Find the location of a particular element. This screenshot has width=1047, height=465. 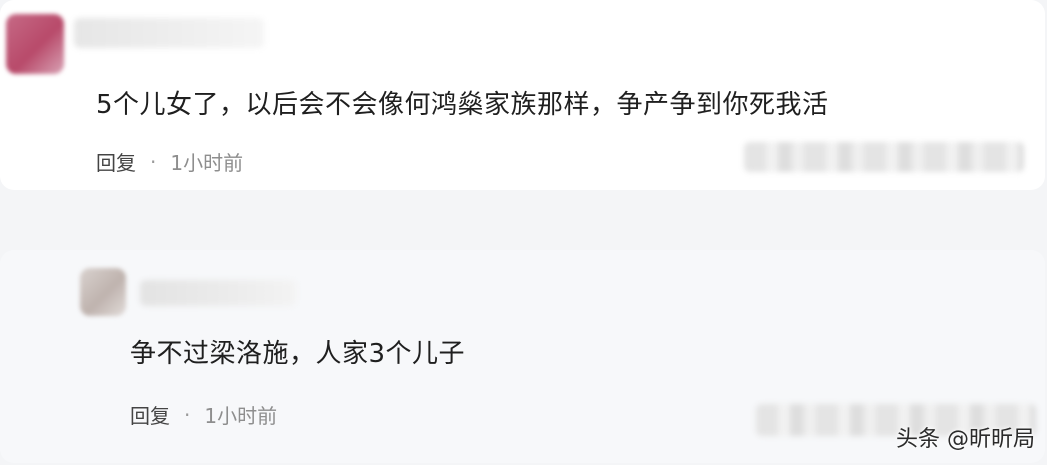

comment-meta: 回复 · 1小时前 is located at coordinates (169, 161).